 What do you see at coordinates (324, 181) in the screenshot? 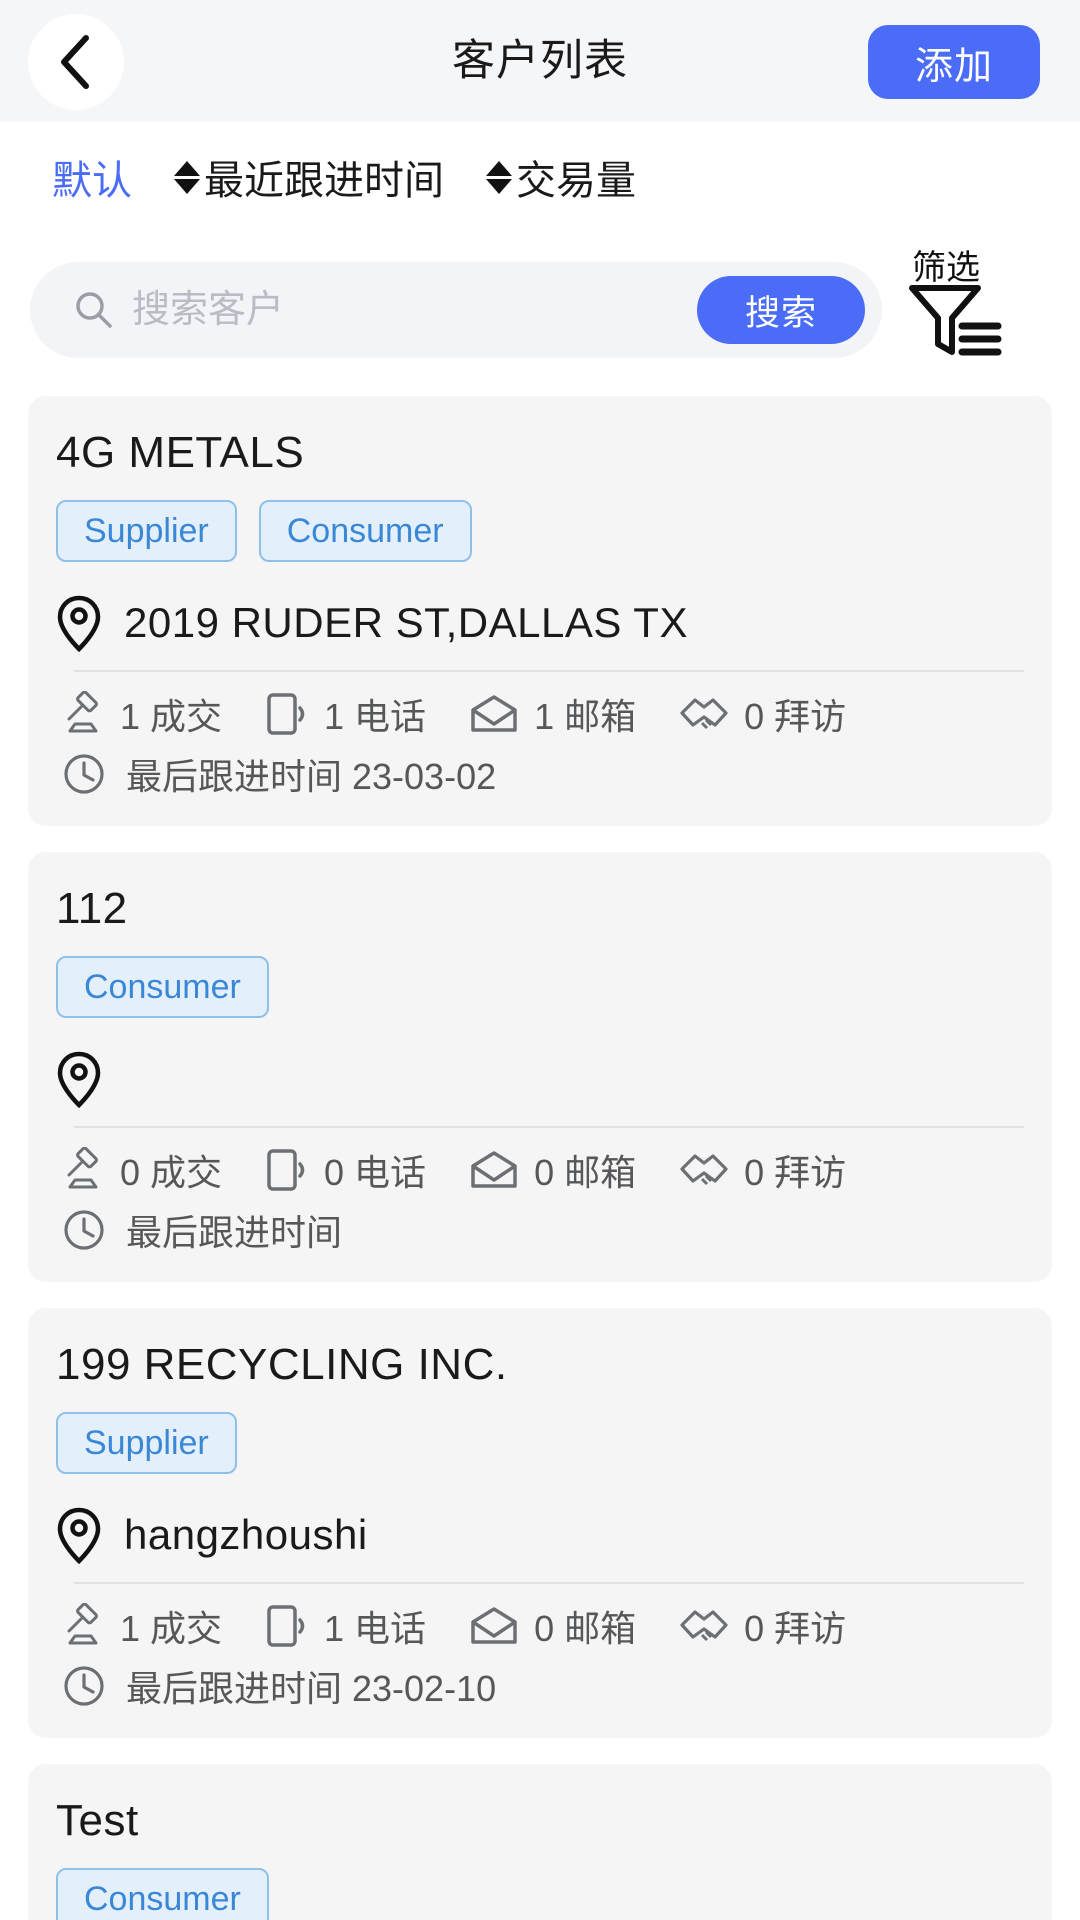
I see `sort-tab-recent-followup-label: 最近跟进时间` at bounding box center [324, 181].